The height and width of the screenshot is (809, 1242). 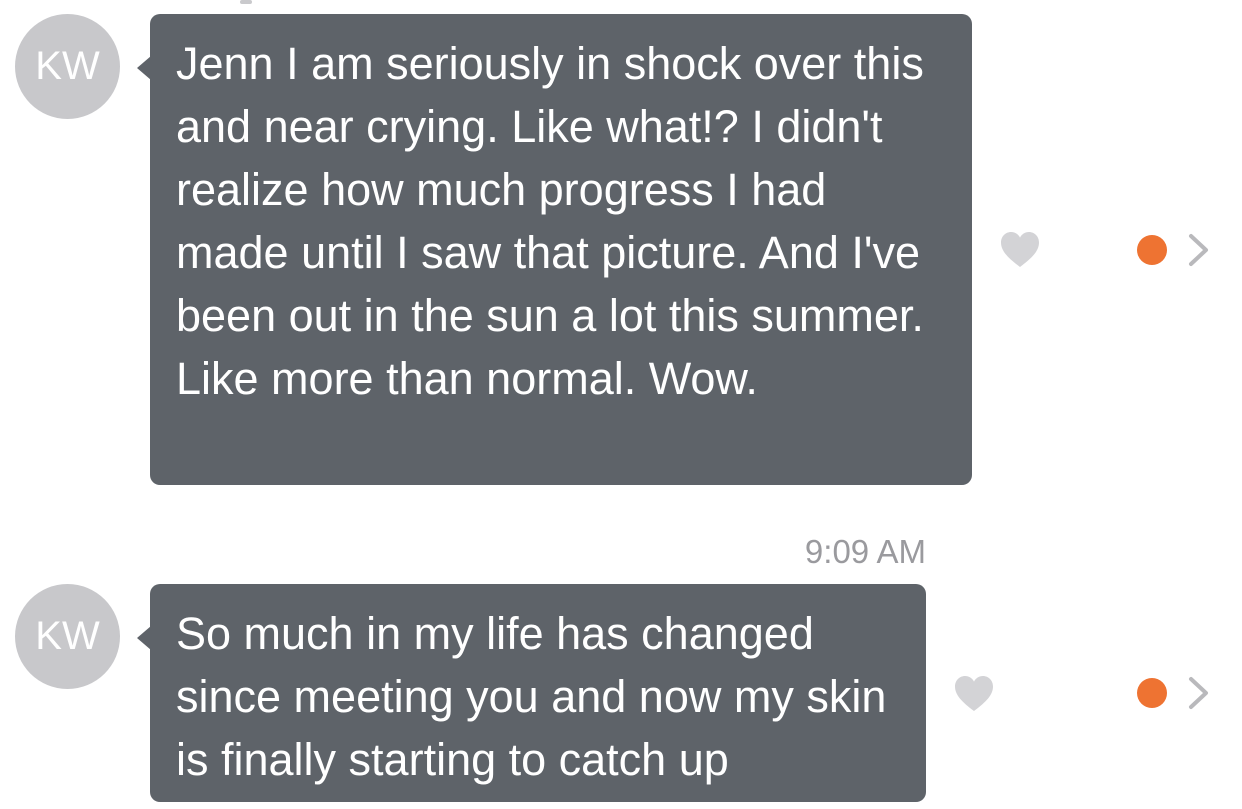 What do you see at coordinates (865, 551) in the screenshot?
I see `message-timestamp: 9:09 AM` at bounding box center [865, 551].